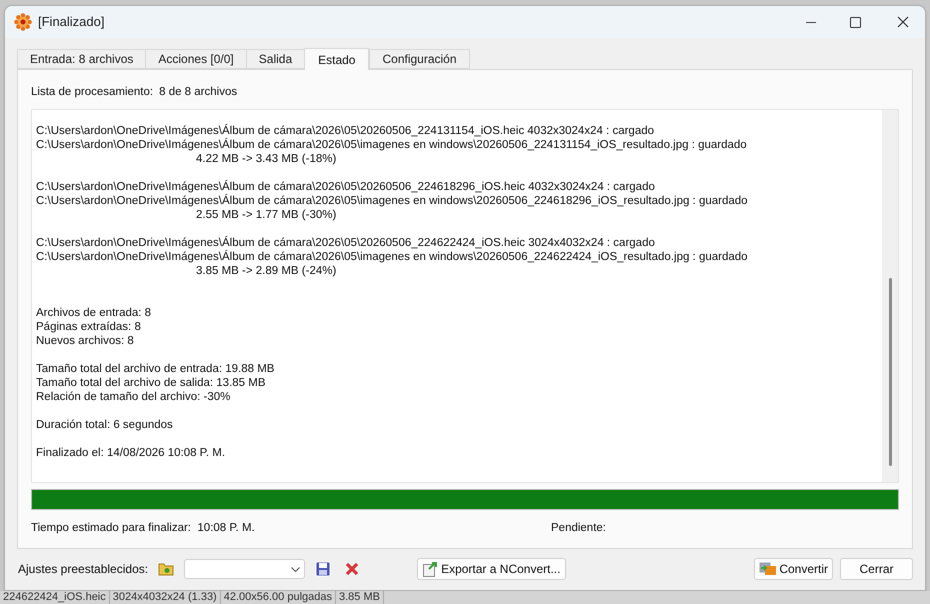 This screenshot has width=930, height=604. I want to click on pending-text: Pendiente:, so click(578, 528).